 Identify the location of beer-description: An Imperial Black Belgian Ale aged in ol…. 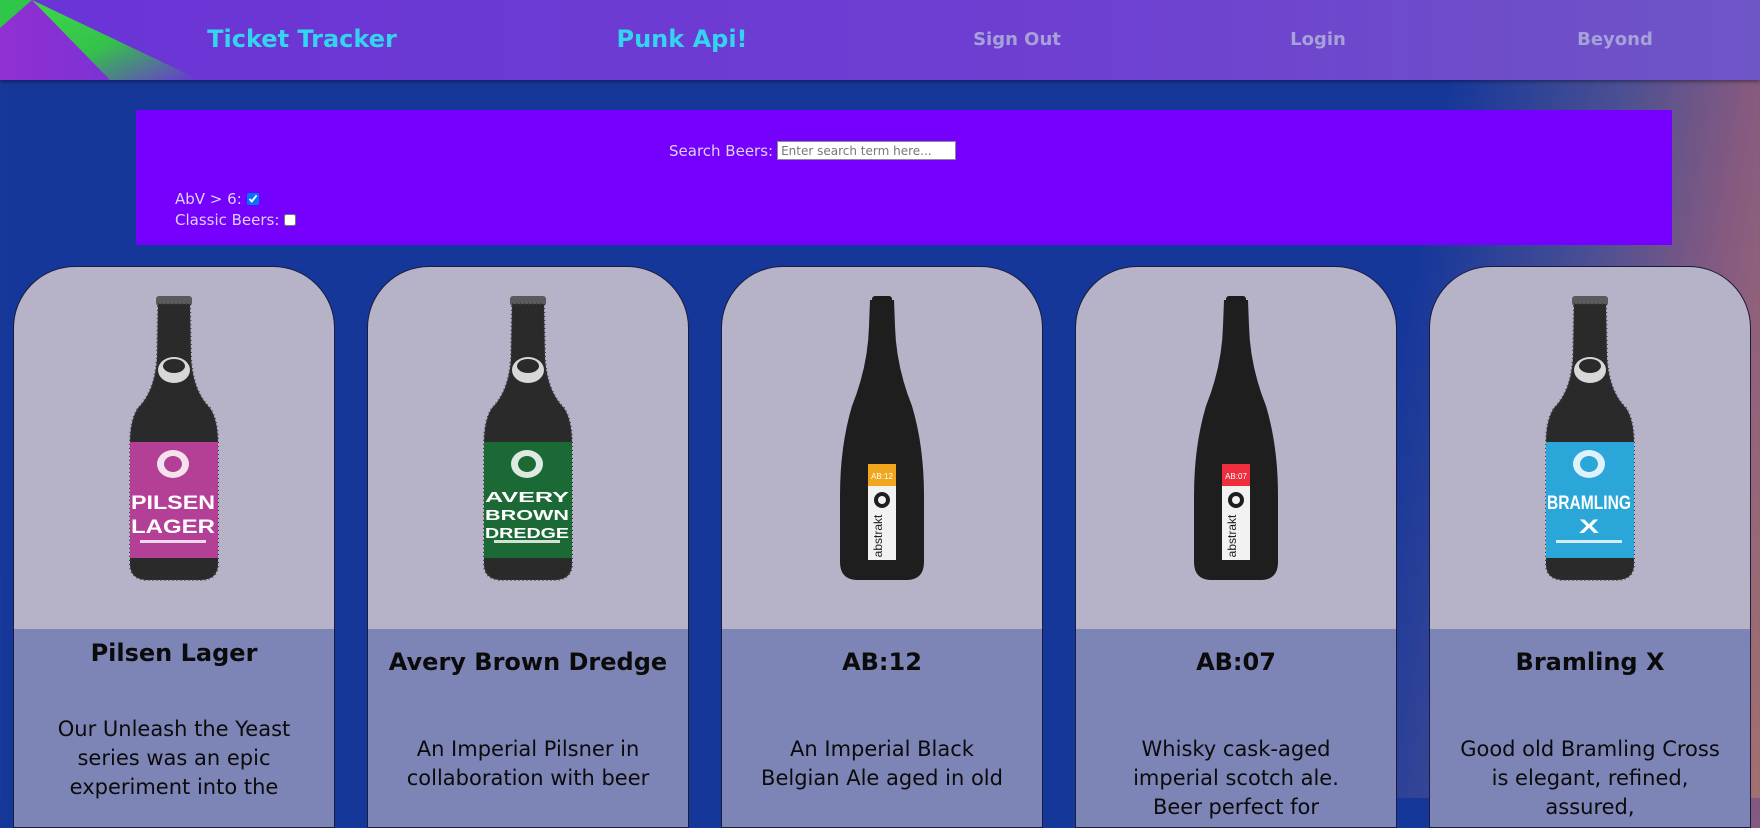
(882, 763).